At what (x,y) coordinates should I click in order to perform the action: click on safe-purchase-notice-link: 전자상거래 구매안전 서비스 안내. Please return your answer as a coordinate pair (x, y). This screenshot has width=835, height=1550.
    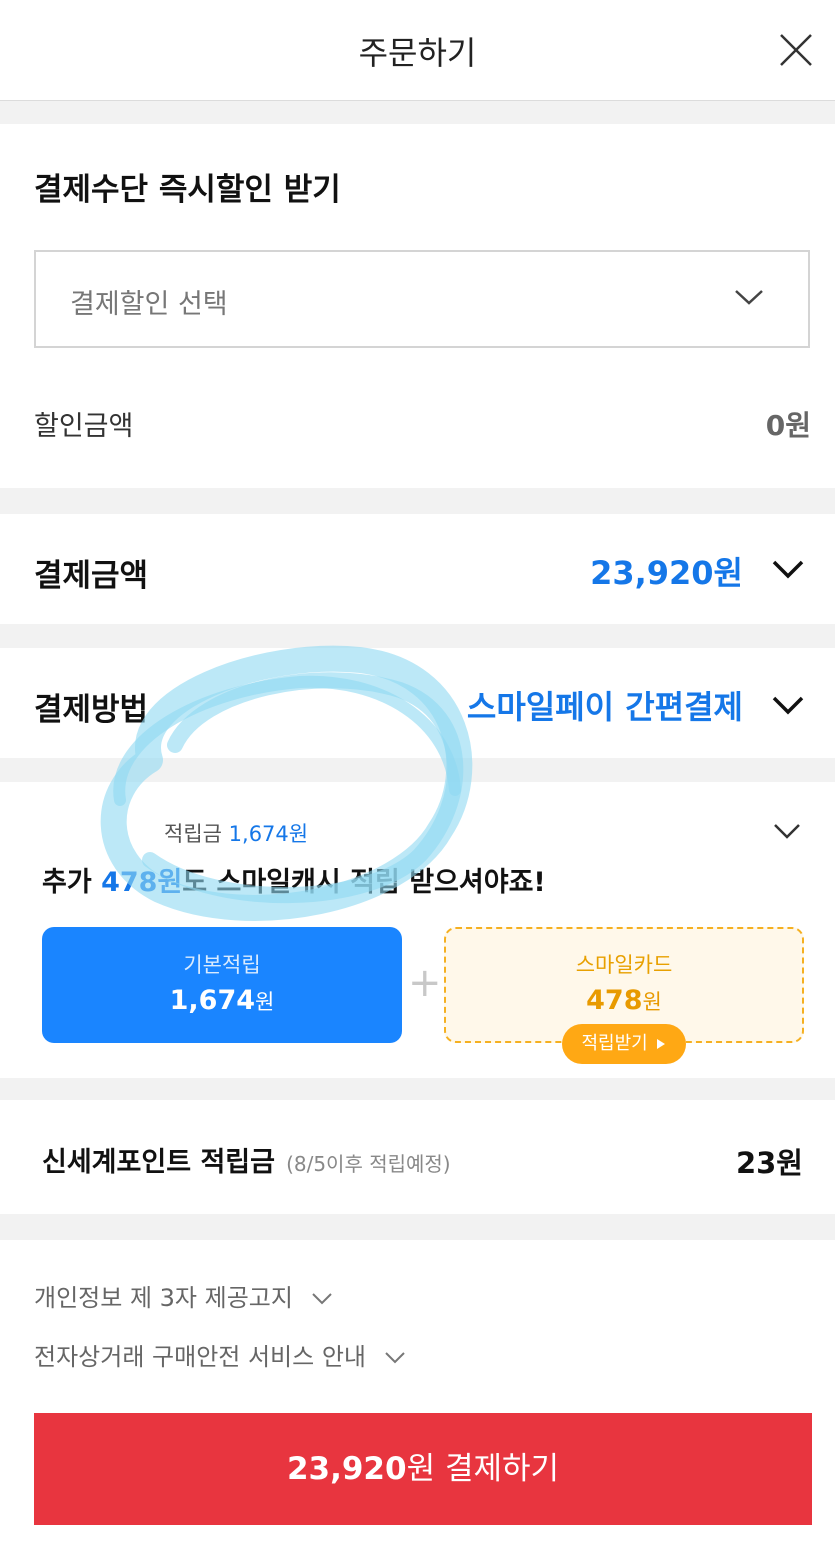
    Looking at the image, I should click on (220, 1354).